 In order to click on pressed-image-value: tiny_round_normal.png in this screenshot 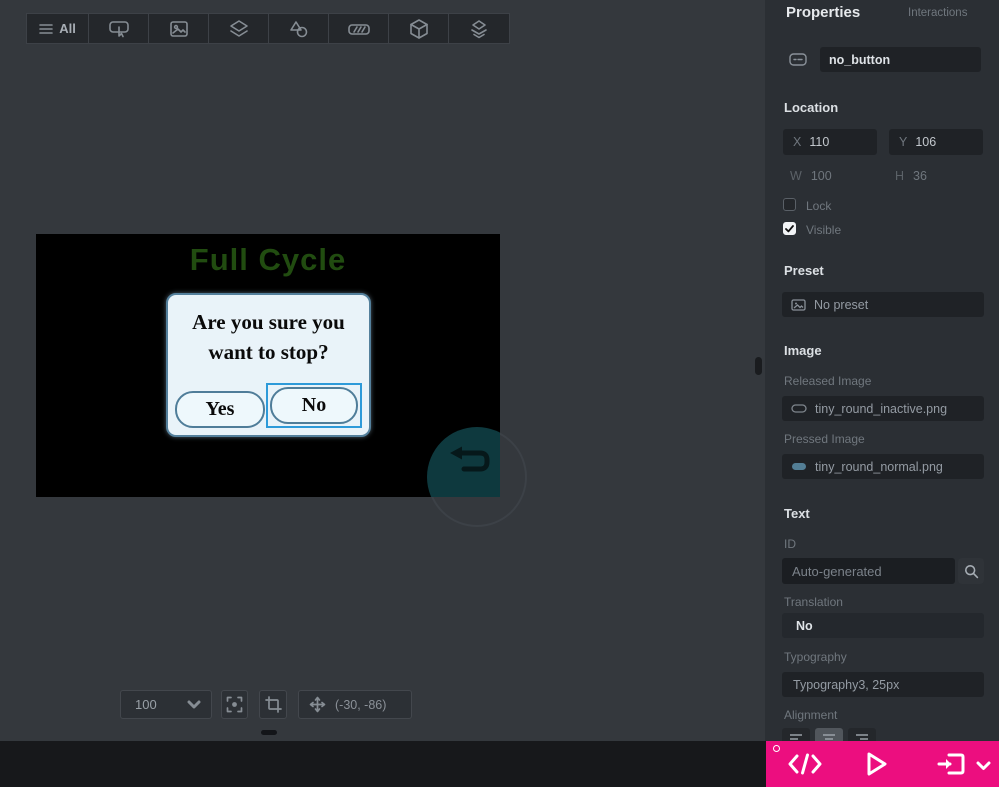, I will do `click(879, 466)`.